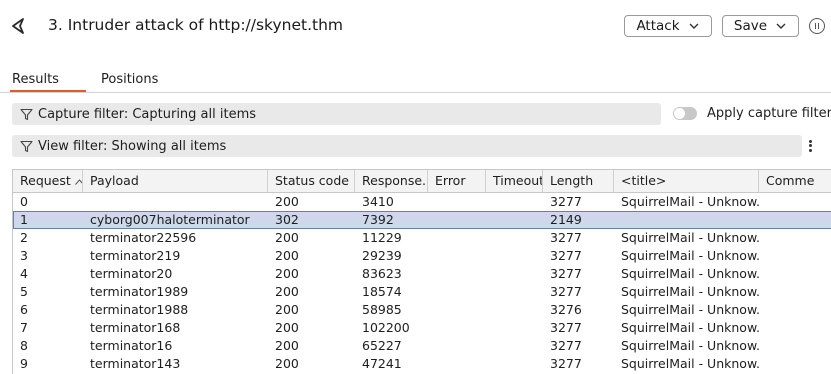  What do you see at coordinates (378, 201) in the screenshot?
I see `cell-response: 3410` at bounding box center [378, 201].